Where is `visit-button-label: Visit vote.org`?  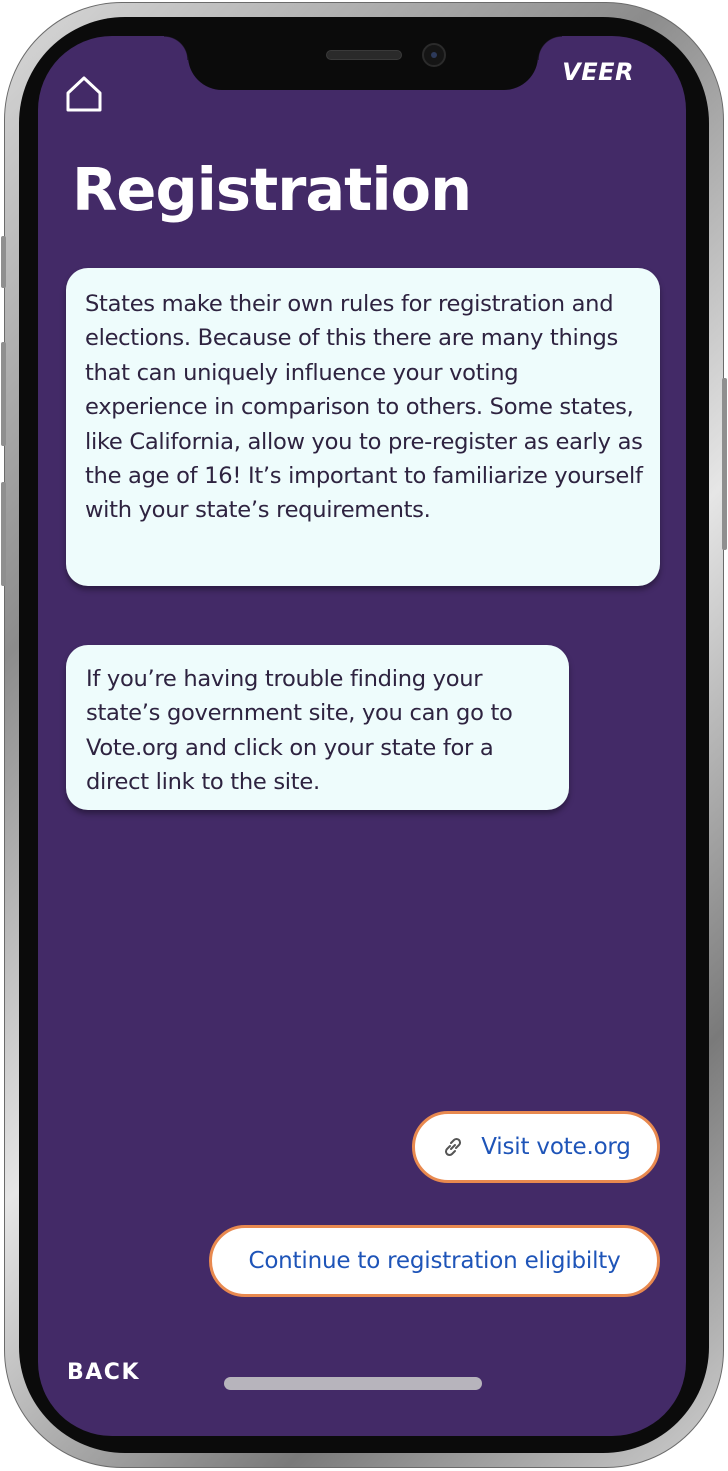
visit-button-label: Visit vote.org is located at coordinates (556, 1147).